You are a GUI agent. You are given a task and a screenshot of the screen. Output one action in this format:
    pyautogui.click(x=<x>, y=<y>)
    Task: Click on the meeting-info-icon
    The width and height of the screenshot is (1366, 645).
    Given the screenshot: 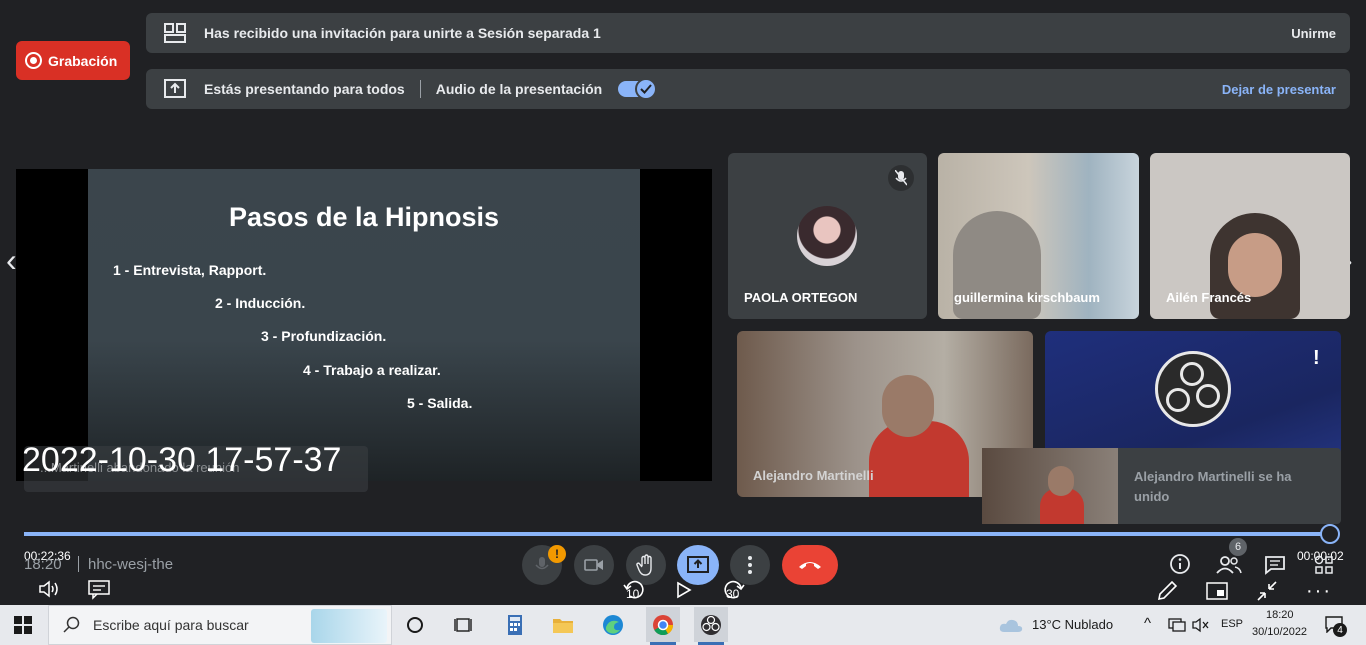 What is the action you would take?
    pyautogui.click(x=1180, y=566)
    